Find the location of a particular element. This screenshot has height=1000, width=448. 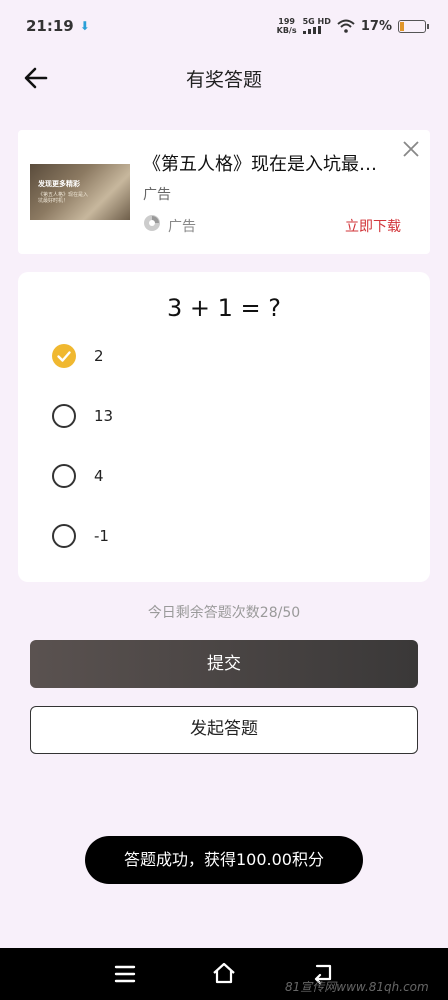

download-icon: ⬇ is located at coordinates (84, 26).